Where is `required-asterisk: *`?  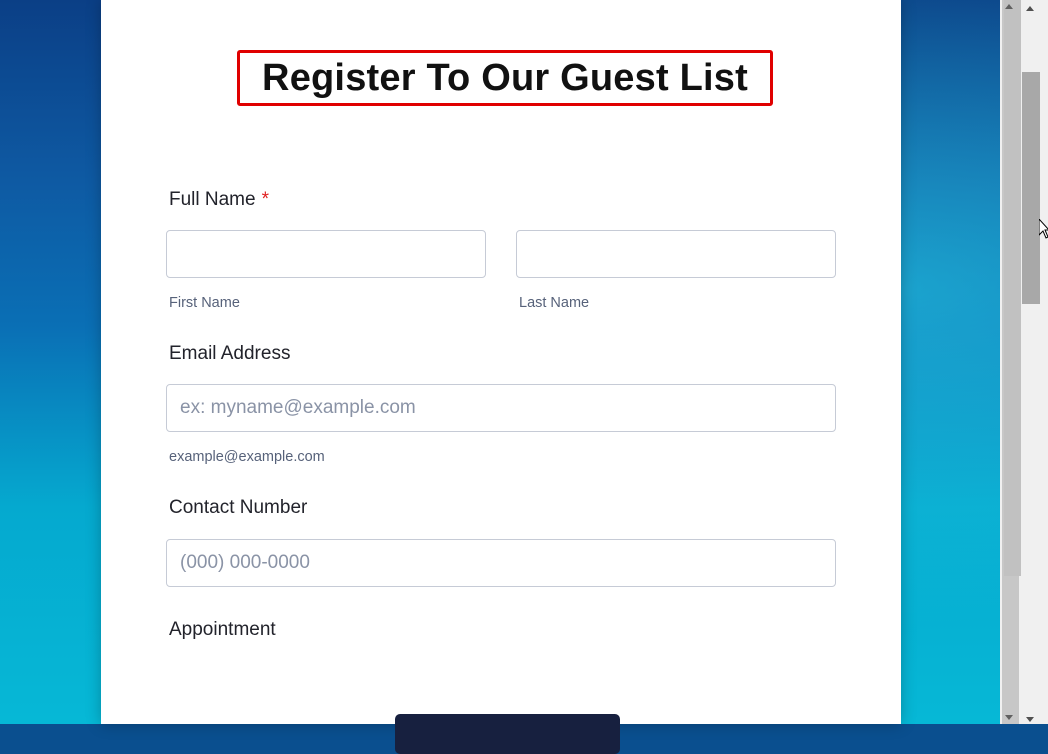
required-asterisk: * is located at coordinates (265, 199).